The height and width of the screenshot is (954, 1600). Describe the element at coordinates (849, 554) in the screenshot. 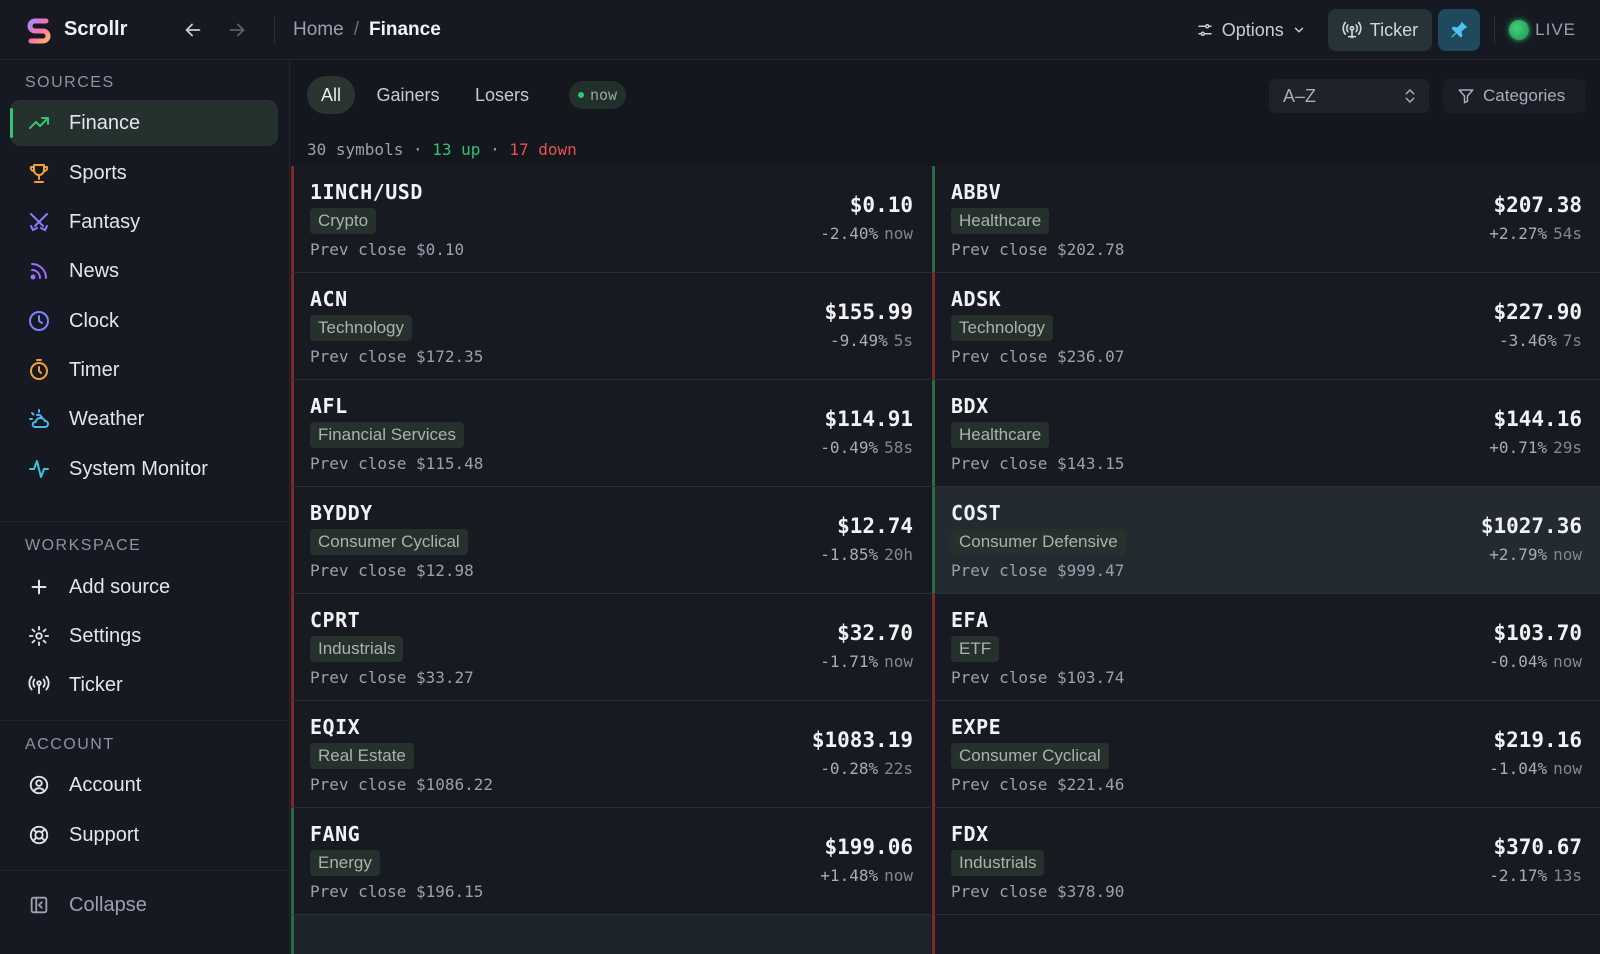

I see `change-percent: -1.85%` at that location.